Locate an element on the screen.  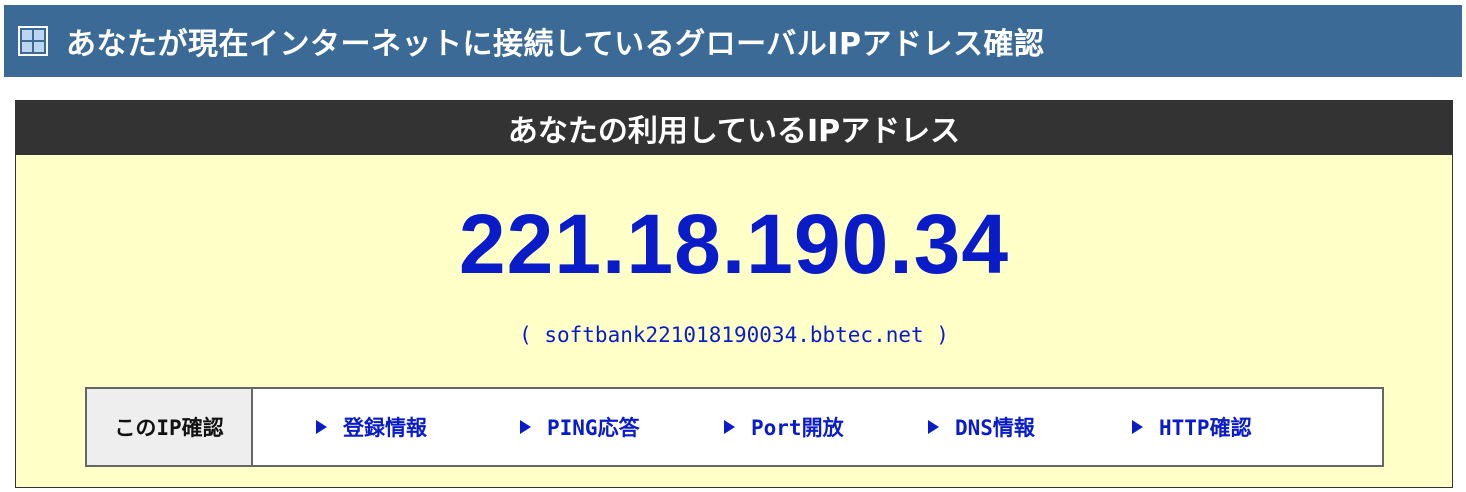
dns-info-link: DNS情報 is located at coordinates (981, 427).